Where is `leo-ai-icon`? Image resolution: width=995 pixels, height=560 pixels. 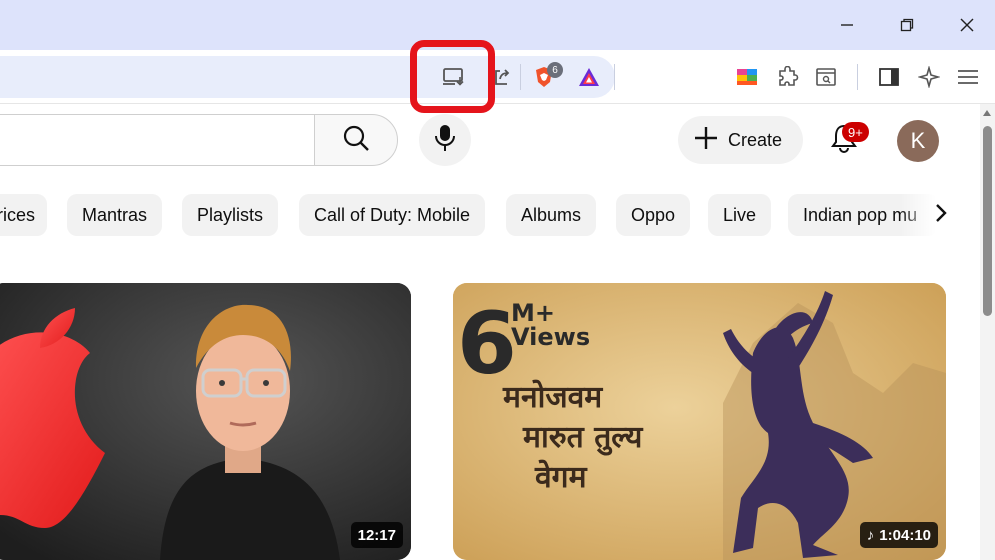 leo-ai-icon is located at coordinates (929, 77).